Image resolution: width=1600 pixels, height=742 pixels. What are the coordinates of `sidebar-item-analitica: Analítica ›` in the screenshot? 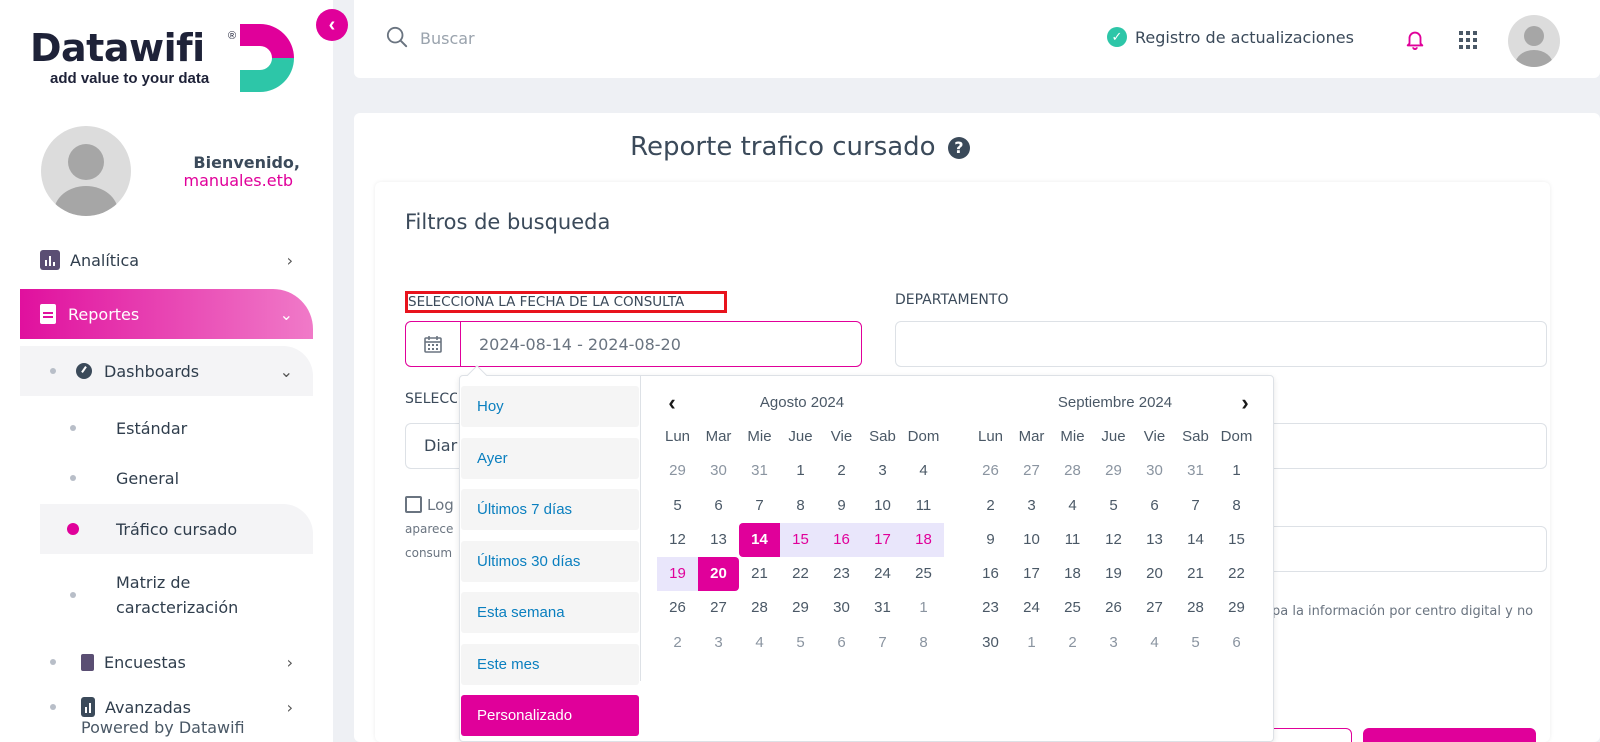 It's located at (166, 260).